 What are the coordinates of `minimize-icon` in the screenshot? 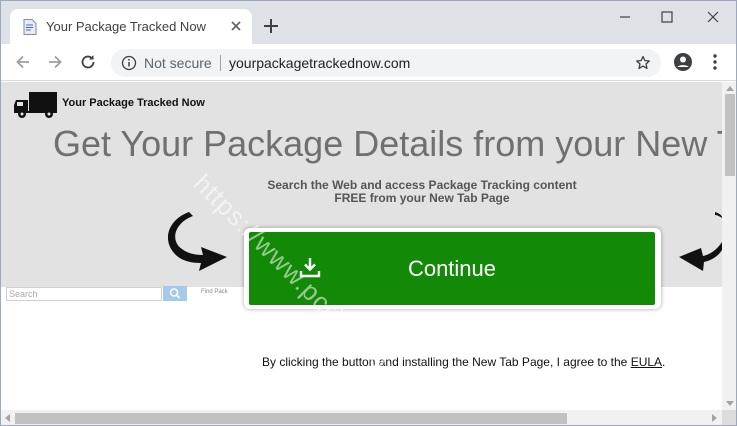 It's located at (625, 17).